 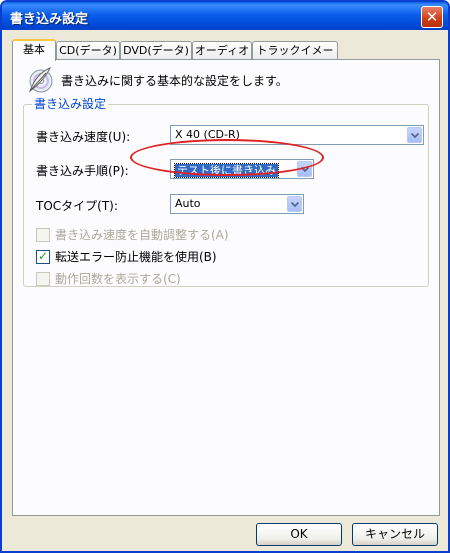 I want to click on write-method-select: テスト後に書き込み, so click(x=242, y=169).